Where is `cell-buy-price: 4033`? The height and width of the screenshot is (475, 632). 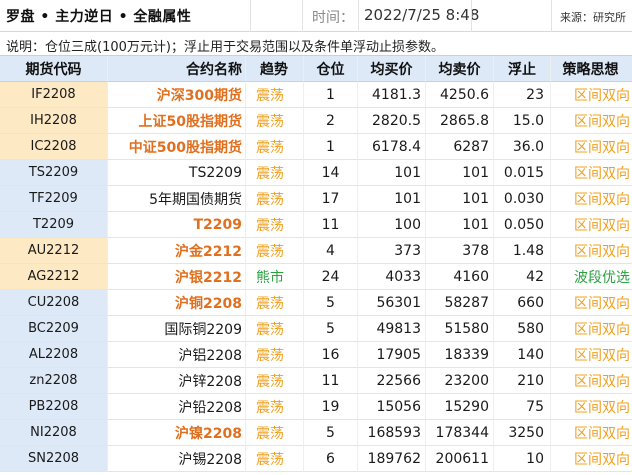
cell-buy-price: 4033 is located at coordinates (392, 277).